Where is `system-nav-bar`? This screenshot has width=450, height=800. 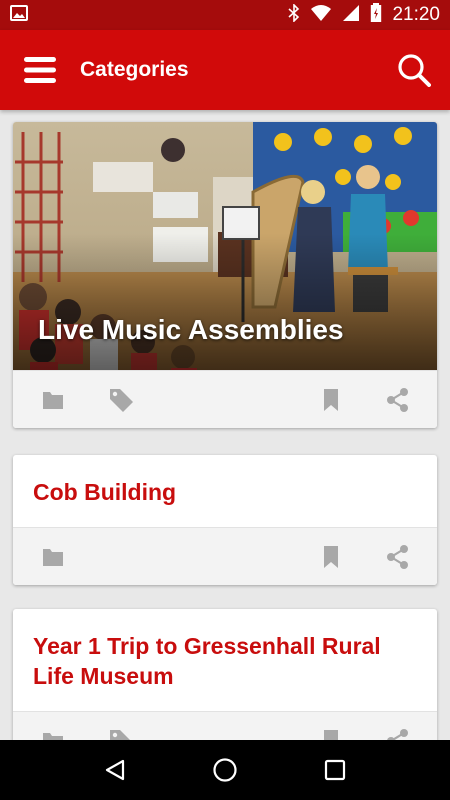
system-nav-bar is located at coordinates (225, 770).